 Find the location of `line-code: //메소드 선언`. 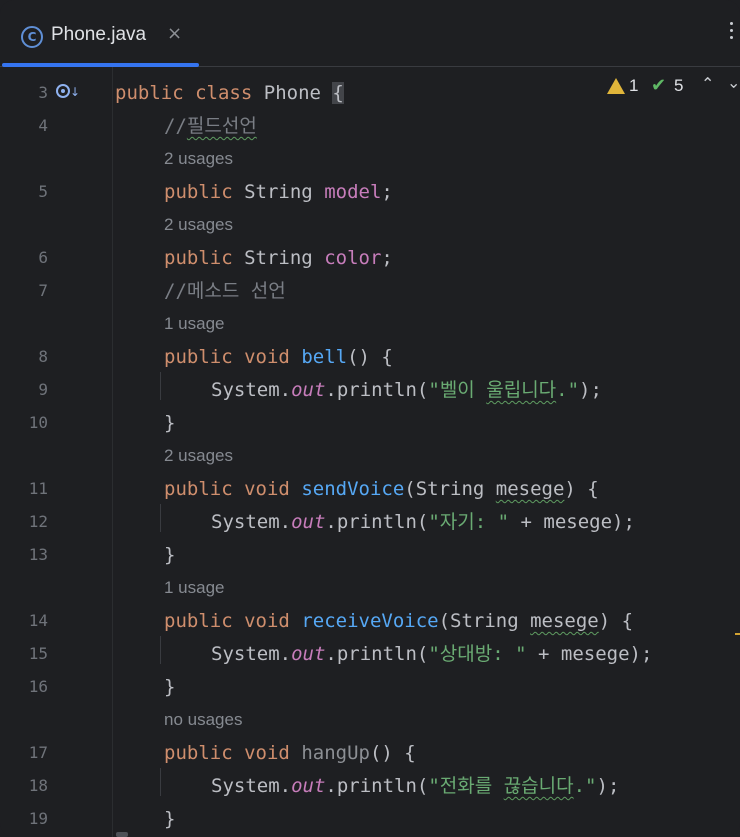

line-code: //메소드 선언 is located at coordinates (225, 291).